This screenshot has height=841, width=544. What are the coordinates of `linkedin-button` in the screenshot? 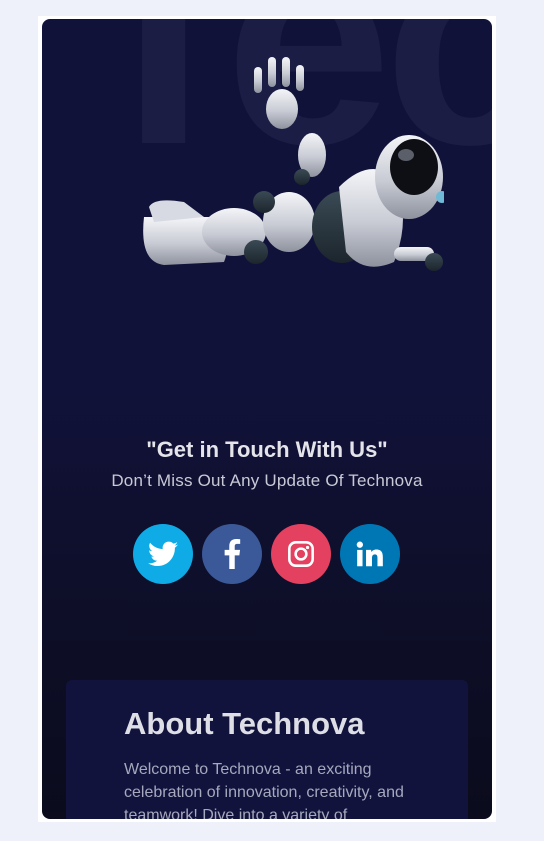 It's located at (370, 554).